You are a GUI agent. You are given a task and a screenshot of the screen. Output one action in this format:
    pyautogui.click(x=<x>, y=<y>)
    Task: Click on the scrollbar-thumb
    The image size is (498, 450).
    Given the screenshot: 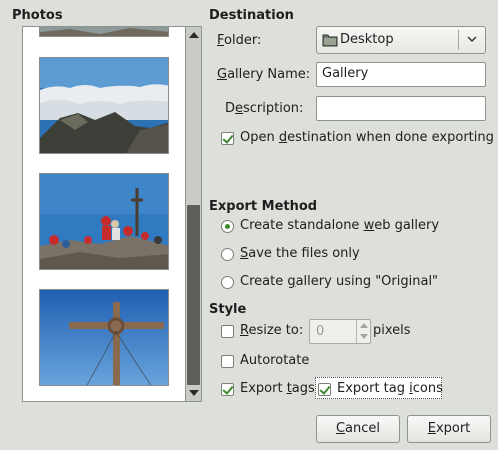 What is the action you would take?
    pyautogui.click(x=193, y=295)
    